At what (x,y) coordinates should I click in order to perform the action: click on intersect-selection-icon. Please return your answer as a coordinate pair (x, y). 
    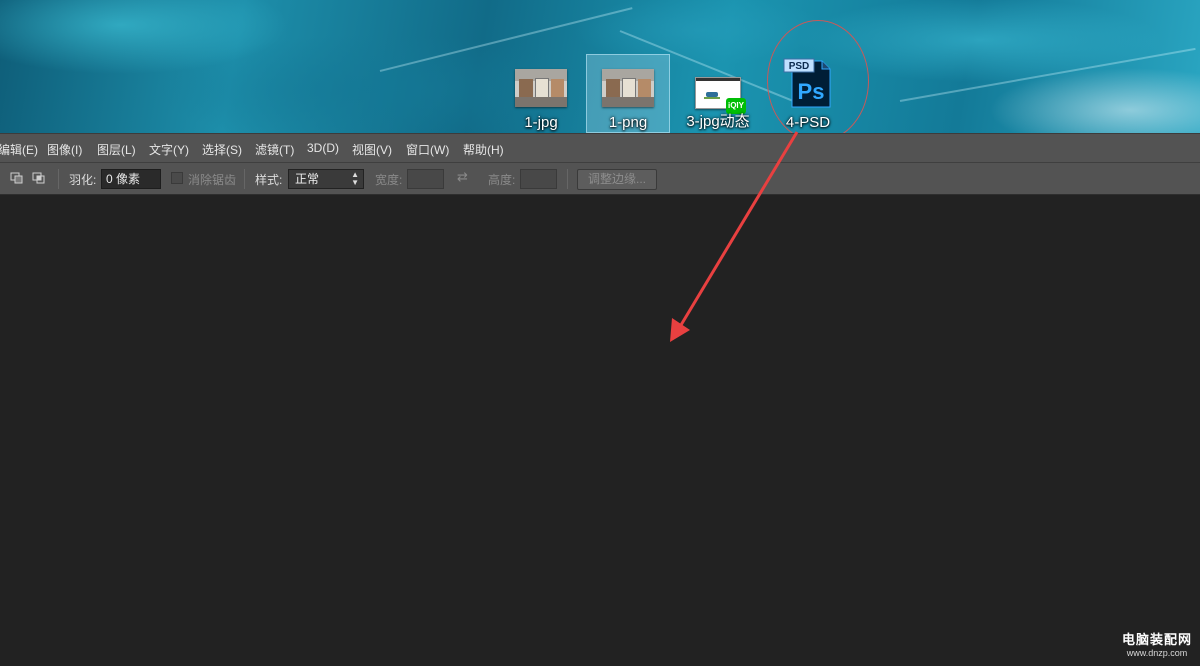
    Looking at the image, I should click on (39, 178).